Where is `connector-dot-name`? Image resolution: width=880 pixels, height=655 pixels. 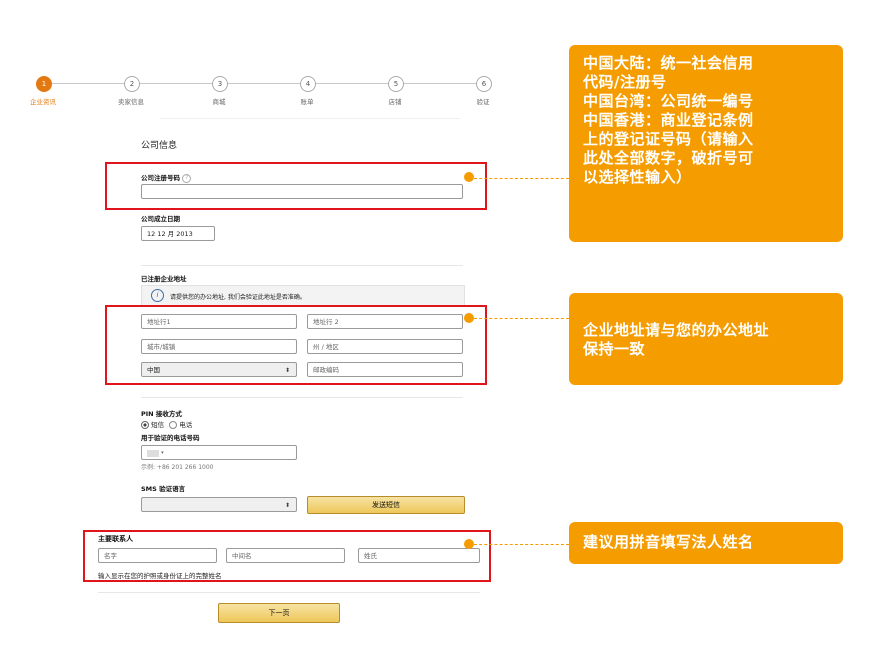 connector-dot-name is located at coordinates (469, 544).